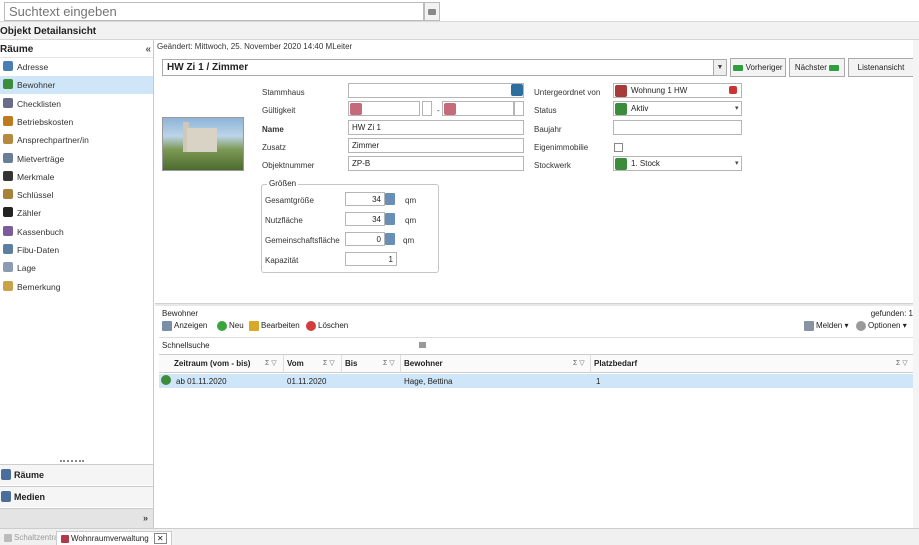 The height and width of the screenshot is (545, 919). Describe the element at coordinates (302, 240) in the screenshot. I see `gemein-label: Gemeinschaftsfläche` at that location.